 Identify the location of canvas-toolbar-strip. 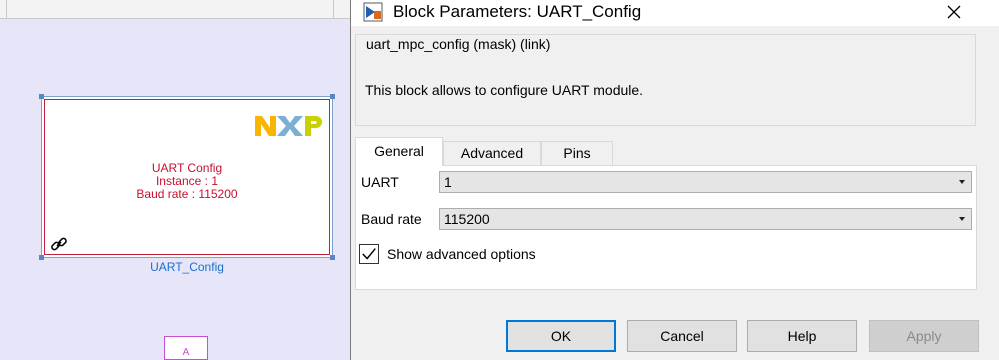
(180, 9).